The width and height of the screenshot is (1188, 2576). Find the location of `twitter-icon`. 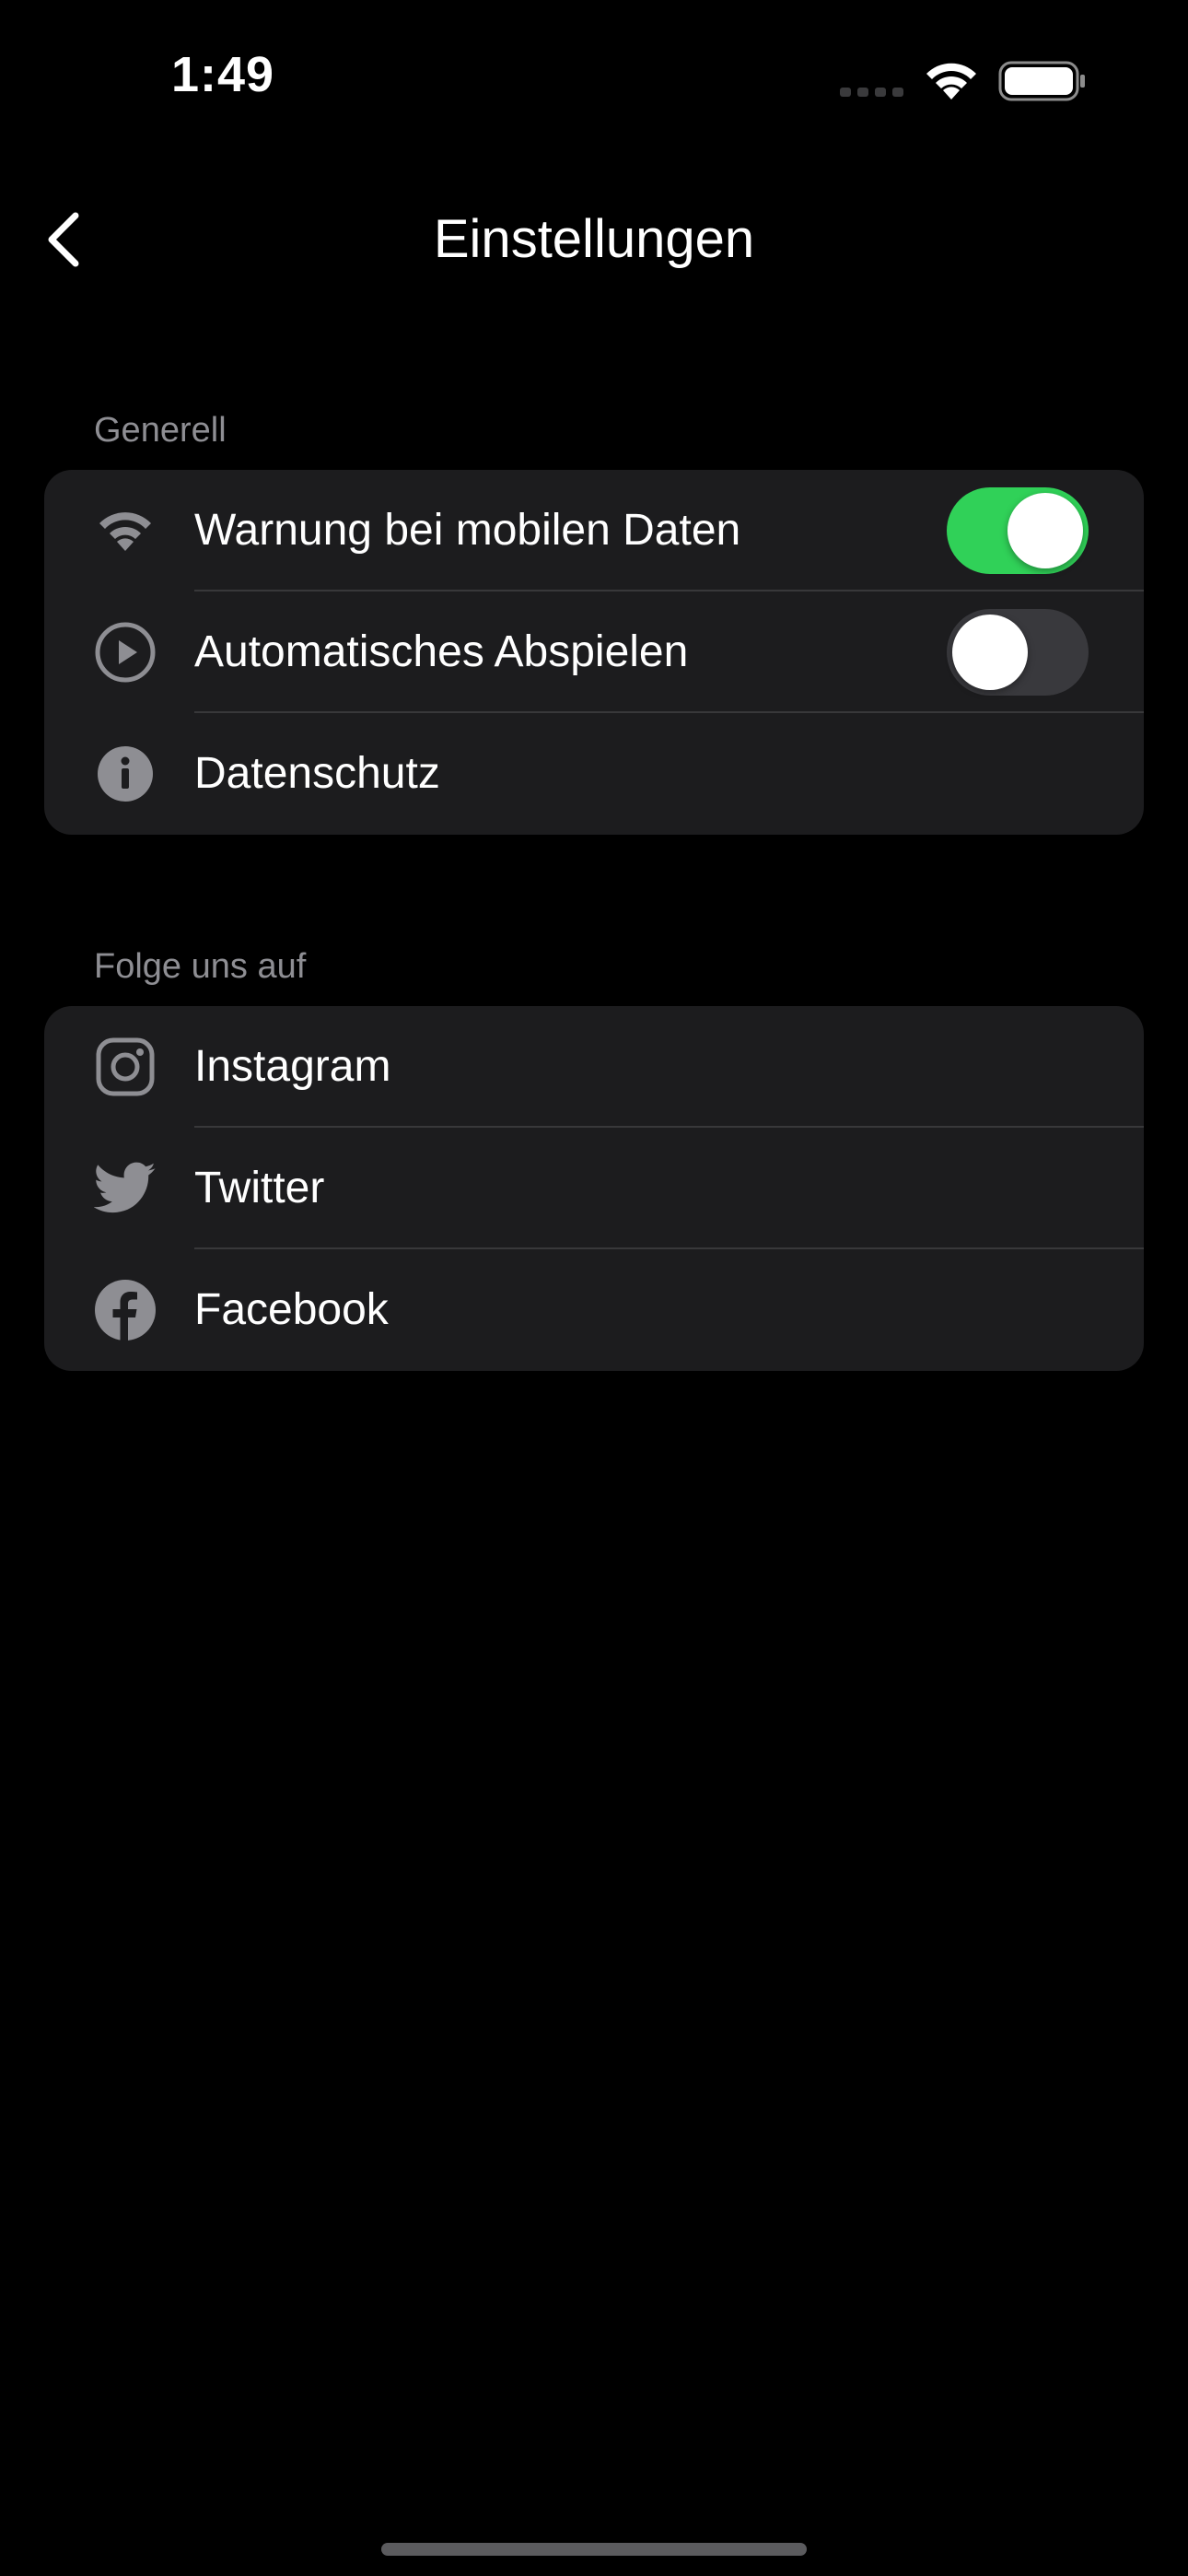

twitter-icon is located at coordinates (125, 1188).